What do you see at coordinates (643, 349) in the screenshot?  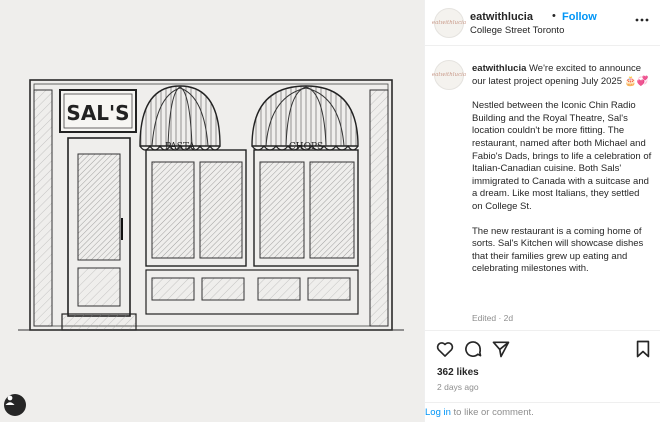 I see `bookmark-icon` at bounding box center [643, 349].